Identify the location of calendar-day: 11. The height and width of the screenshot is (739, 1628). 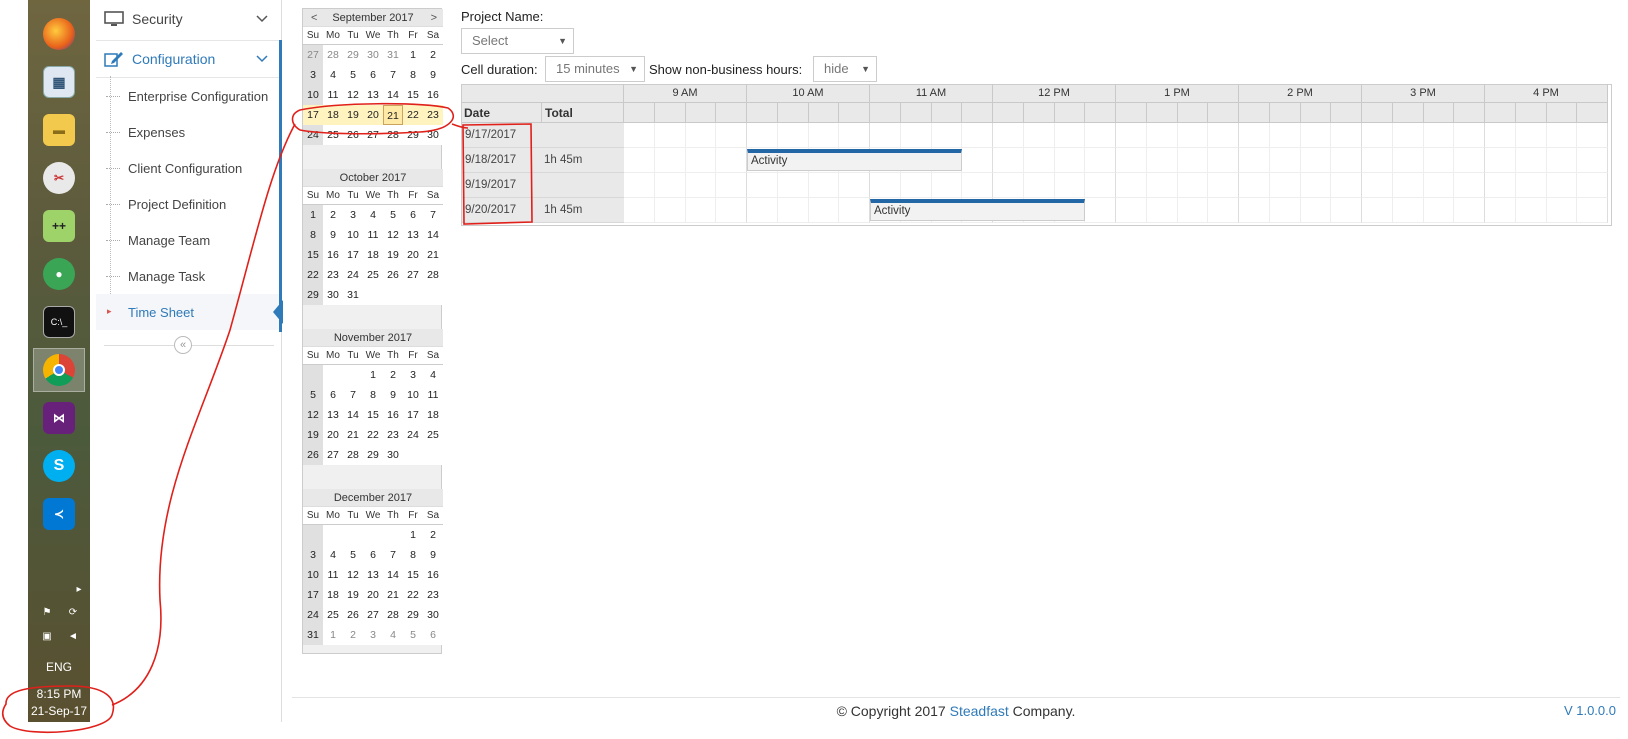
(433, 395).